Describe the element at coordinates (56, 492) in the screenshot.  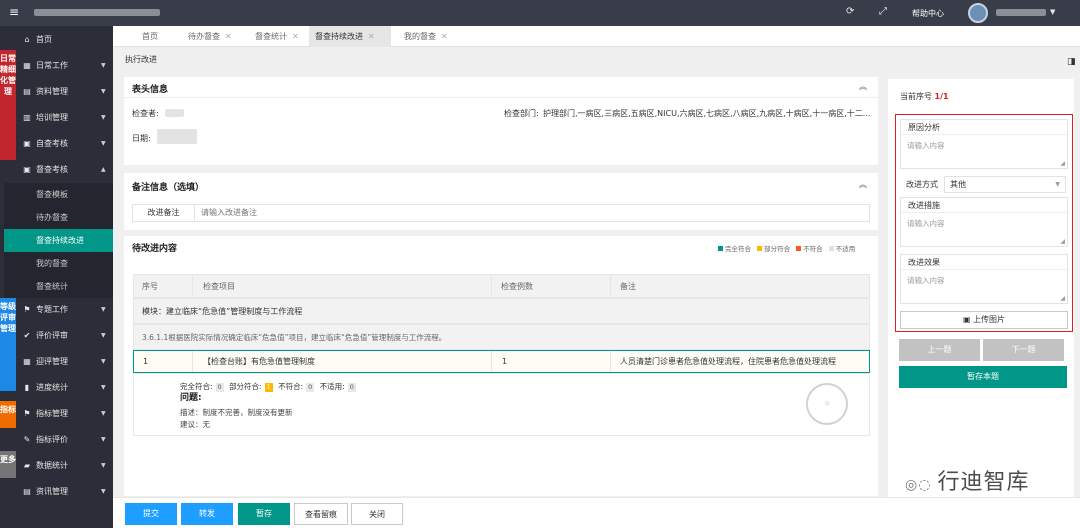
I see `sidebar-item-news: ▤ 资讯管理 ▼` at that location.